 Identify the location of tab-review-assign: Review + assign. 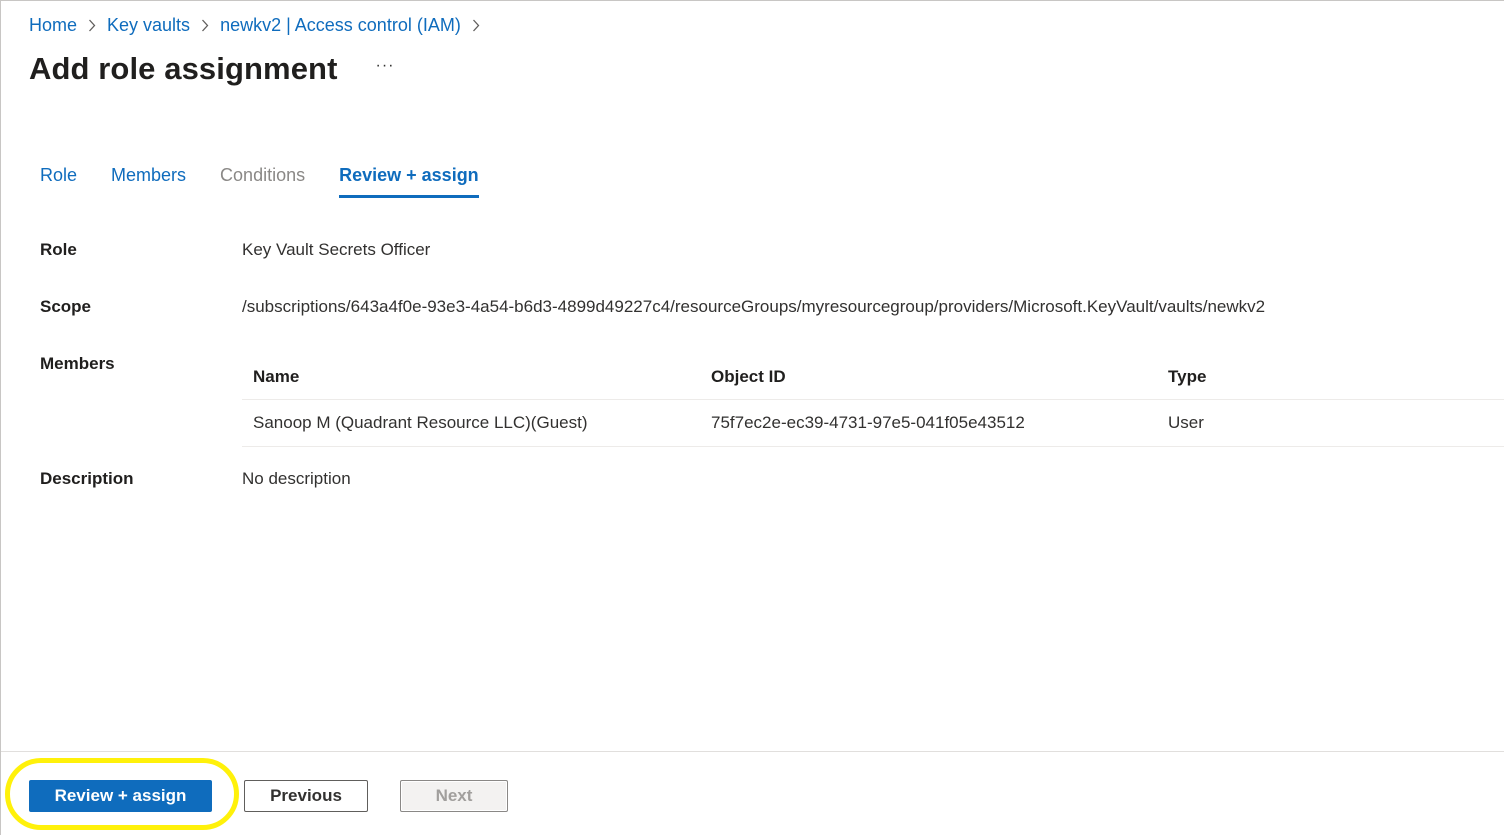
(409, 181).